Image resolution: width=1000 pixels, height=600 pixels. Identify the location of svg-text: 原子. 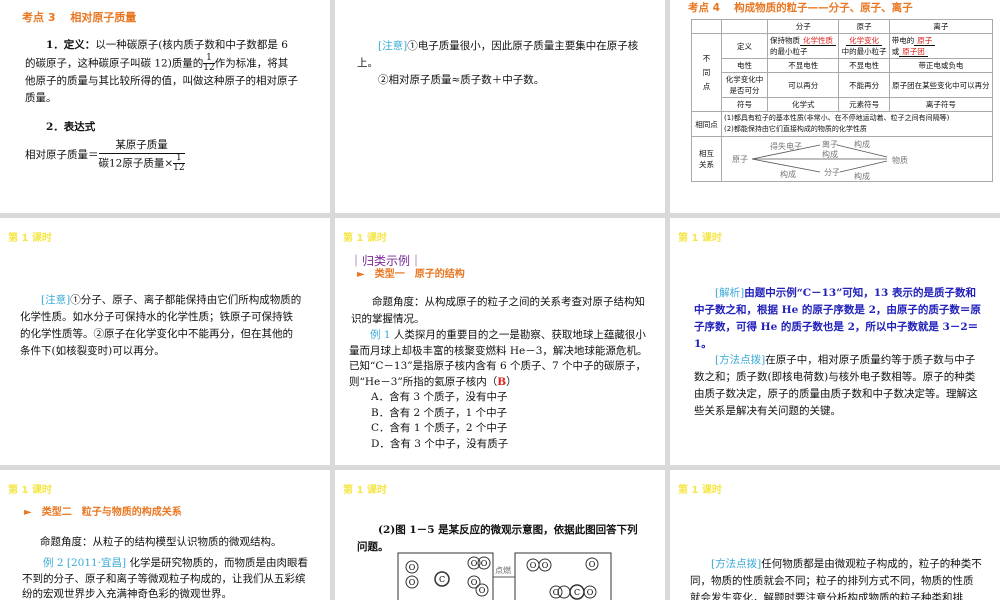
(740, 159).